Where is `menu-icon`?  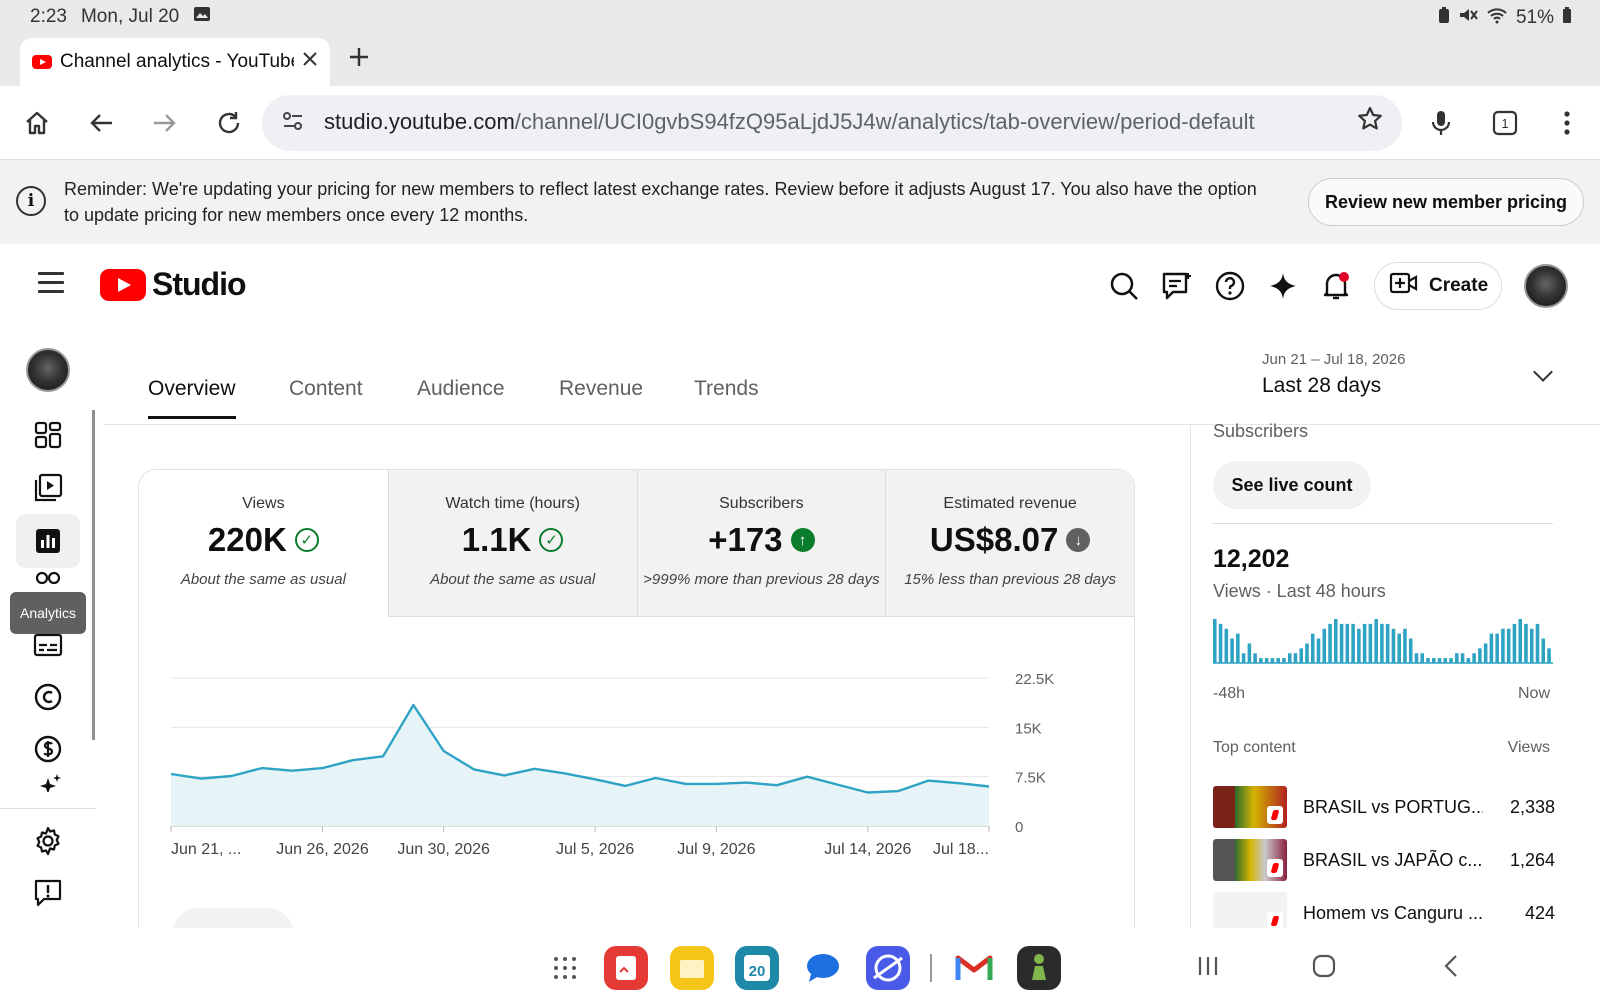 menu-icon is located at coordinates (51, 285).